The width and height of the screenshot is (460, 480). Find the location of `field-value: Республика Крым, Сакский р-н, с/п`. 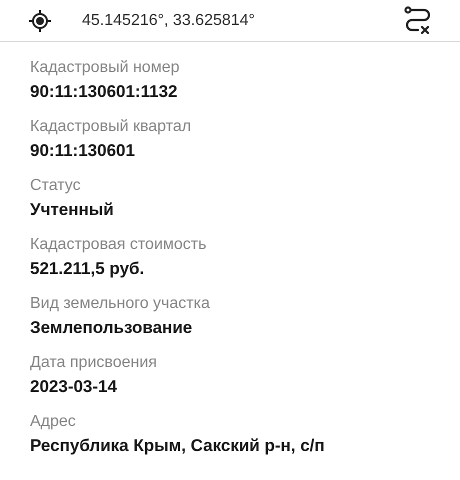

field-value: Республика Крым, Сакский р-н, с/п is located at coordinates (178, 446).